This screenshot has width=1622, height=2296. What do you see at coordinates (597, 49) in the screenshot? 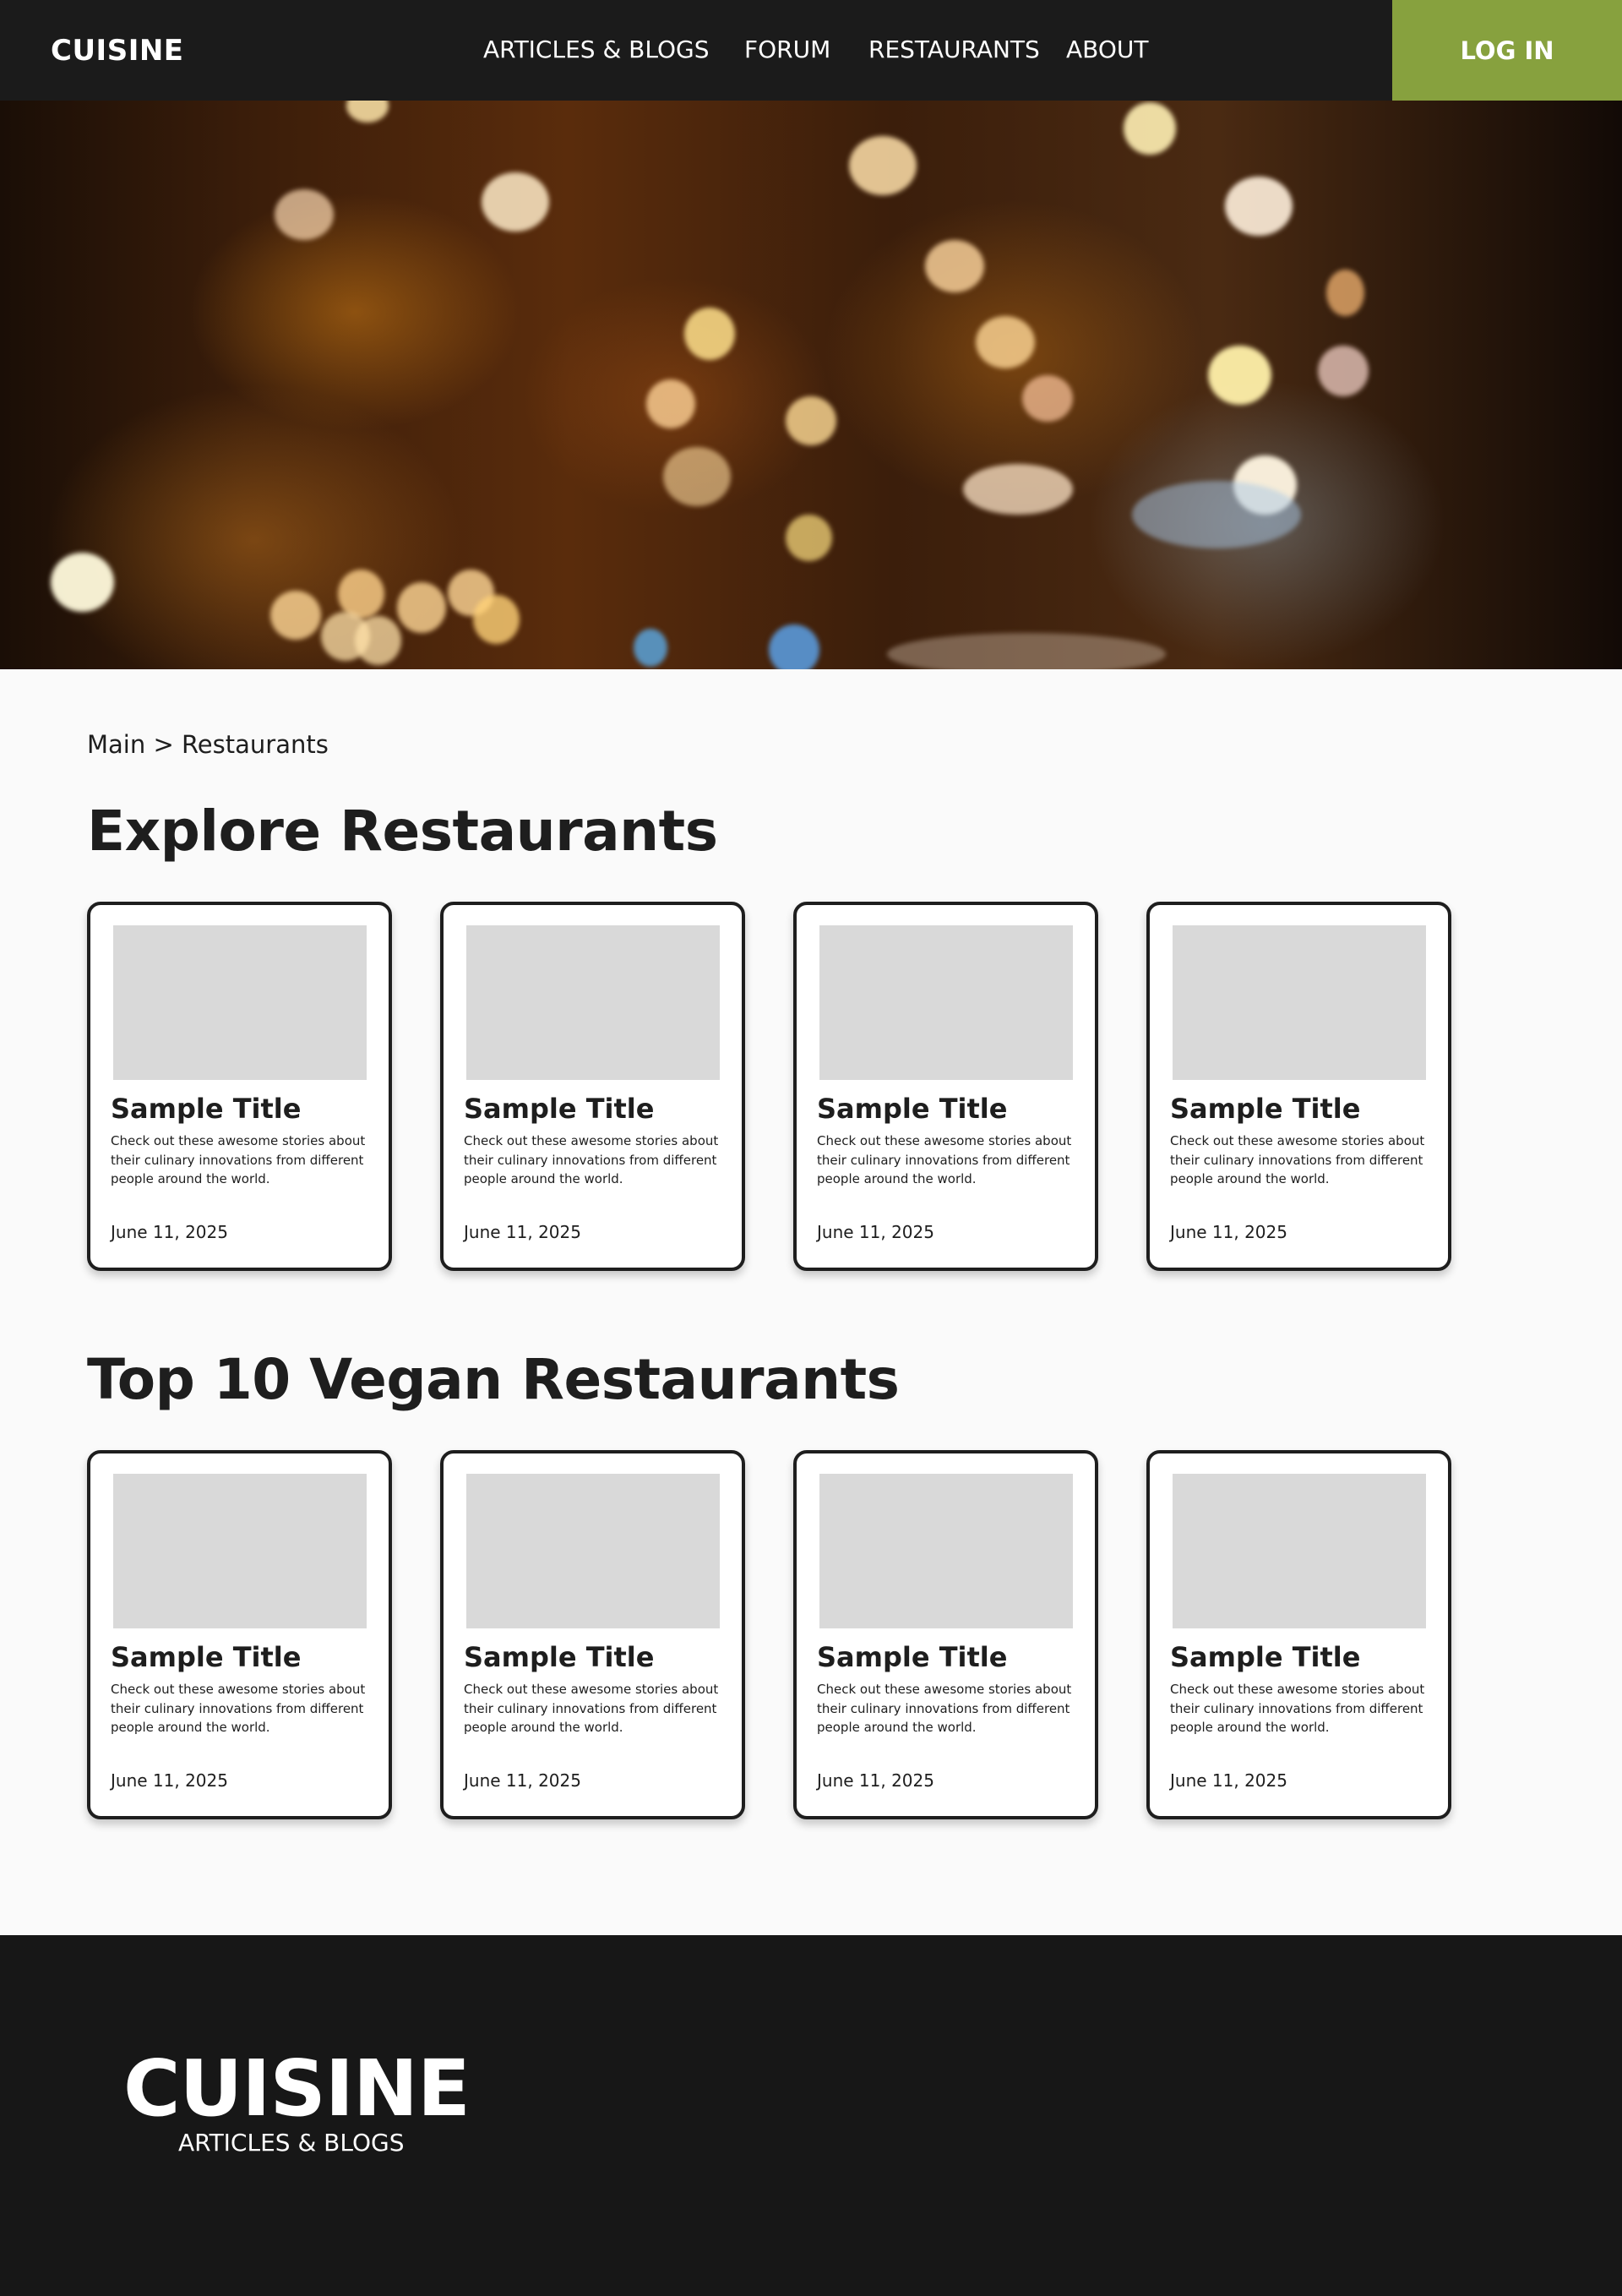
I see `nav-link-articles-blogs: ARTICLES & BLOGS` at bounding box center [597, 49].